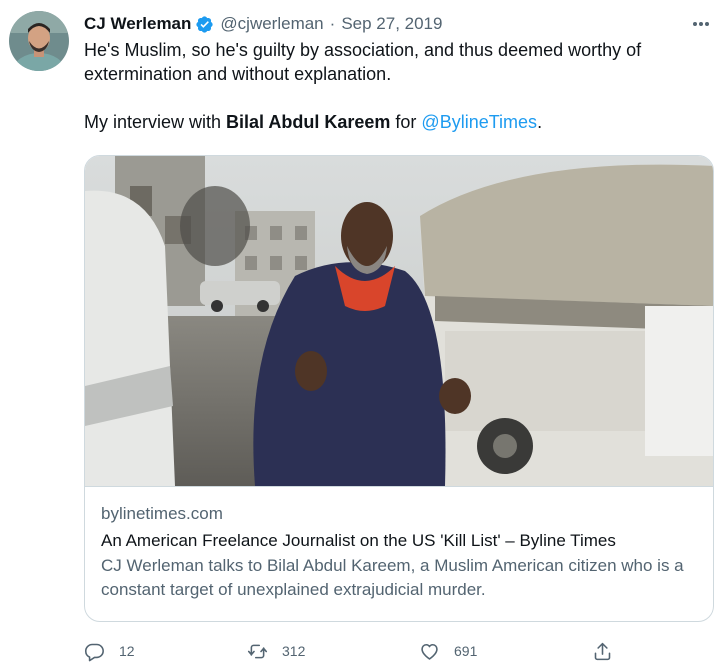  Describe the element at coordinates (448, 651) in the screenshot. I see `like-button: 691` at that location.